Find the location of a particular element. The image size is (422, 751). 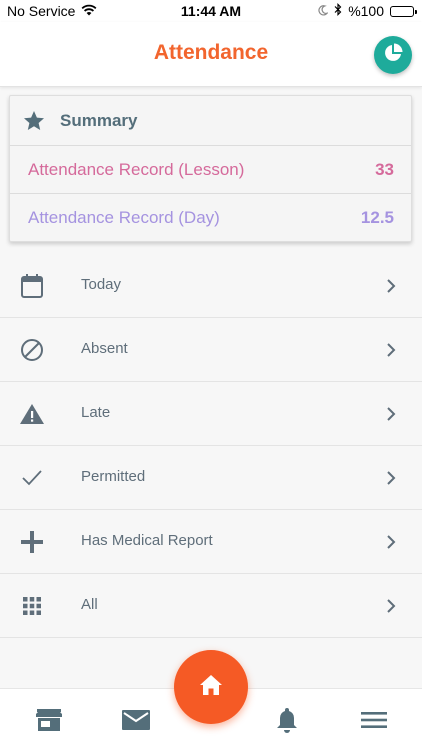

menu-item-medical-report: Has Medical Report is located at coordinates (211, 542).